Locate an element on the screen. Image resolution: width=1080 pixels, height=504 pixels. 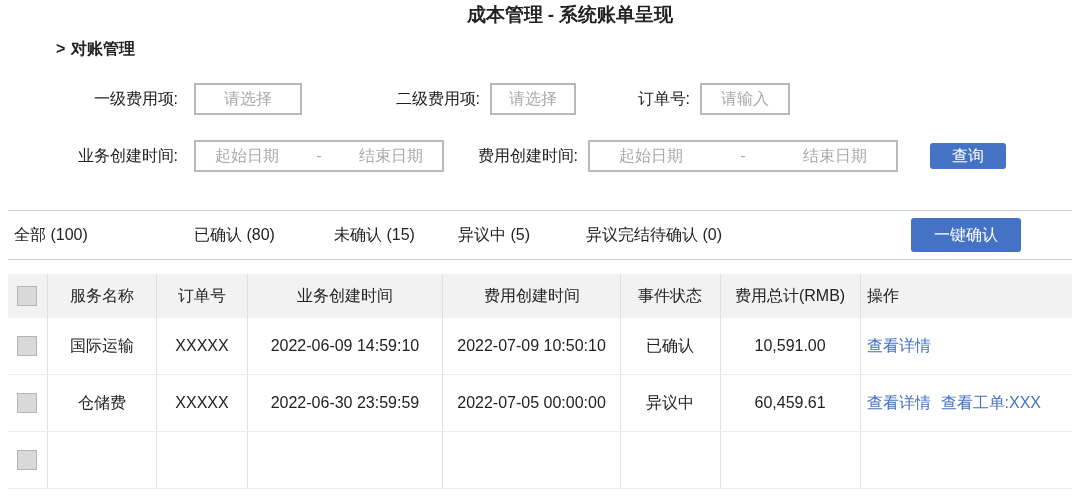
table-cell-text: 2022-06-09 14:59:10 is located at coordinates (345, 346).